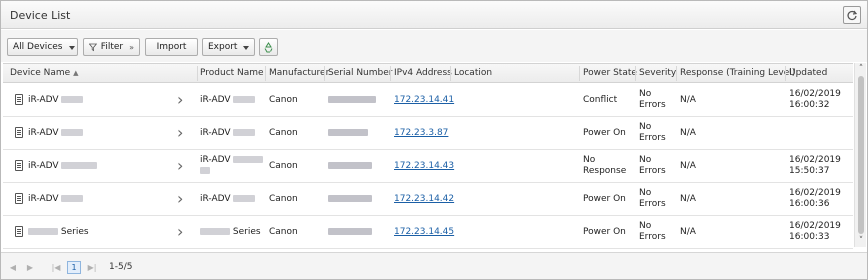 The image size is (868, 280). Describe the element at coordinates (360, 73) in the screenshot. I see `col-serial-number: Serial Number` at that location.